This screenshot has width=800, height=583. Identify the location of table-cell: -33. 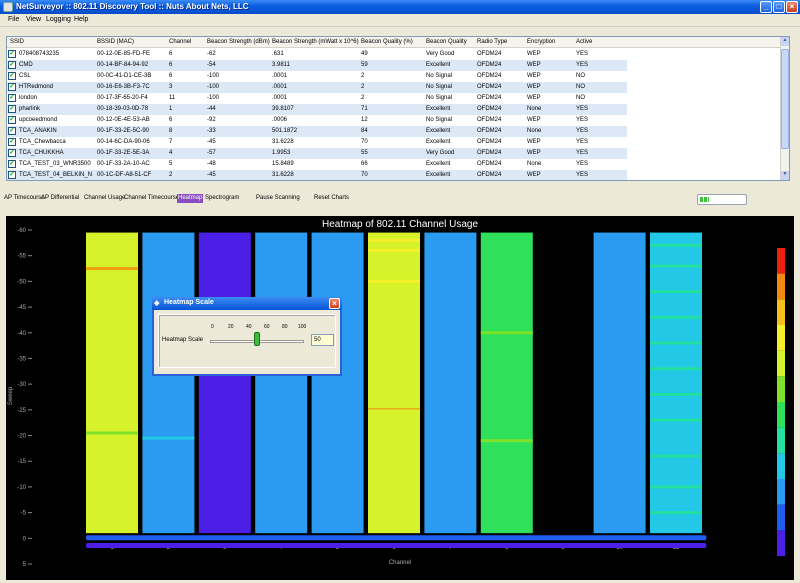
(211, 131).